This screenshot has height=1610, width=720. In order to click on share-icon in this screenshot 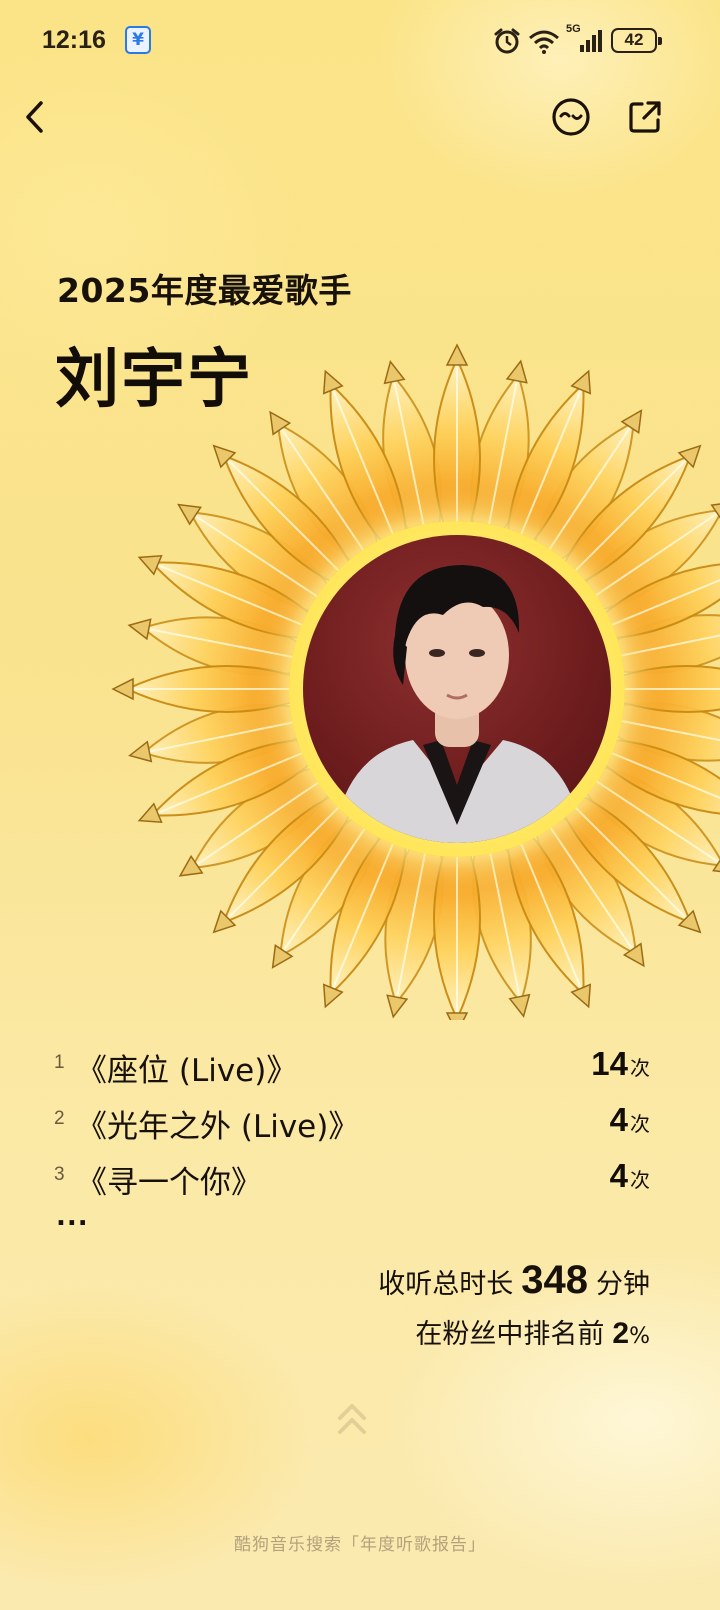, I will do `click(645, 117)`.